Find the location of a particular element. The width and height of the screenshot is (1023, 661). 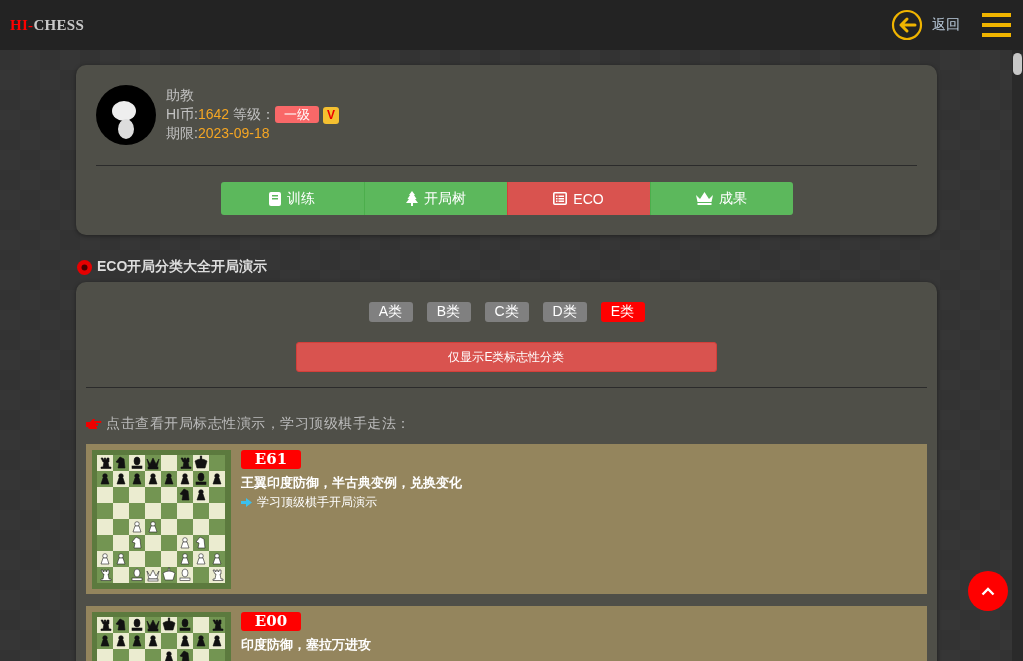

section-title: ECO开局分类大全开局演示 is located at coordinates (182, 267).